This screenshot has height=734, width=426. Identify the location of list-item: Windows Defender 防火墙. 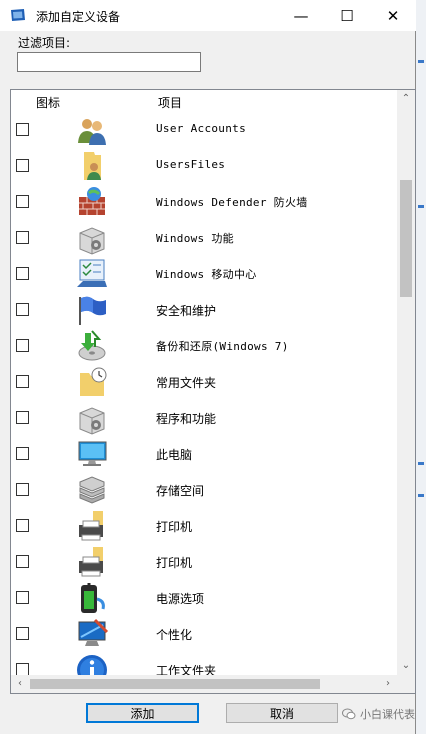
(205, 202).